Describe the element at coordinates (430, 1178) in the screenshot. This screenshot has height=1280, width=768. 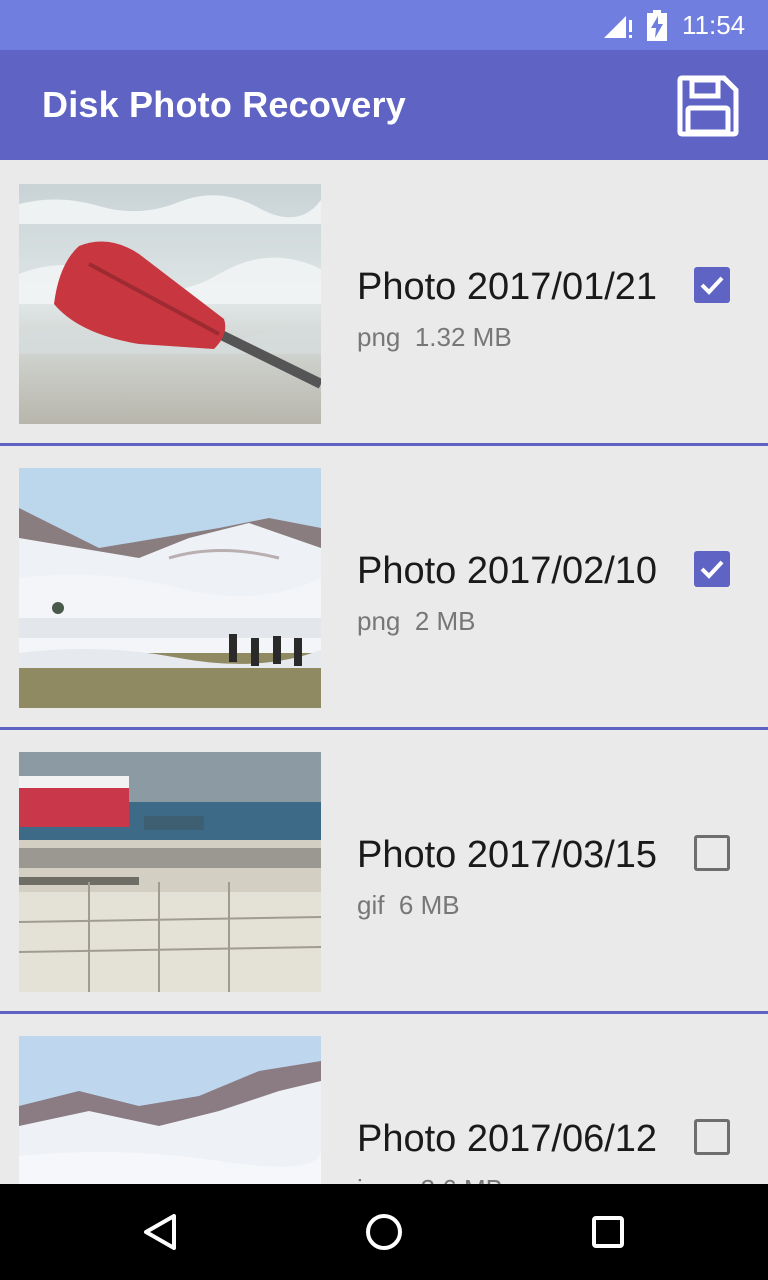
I see `photo-meta: jpeg 3.6 MB` at that location.